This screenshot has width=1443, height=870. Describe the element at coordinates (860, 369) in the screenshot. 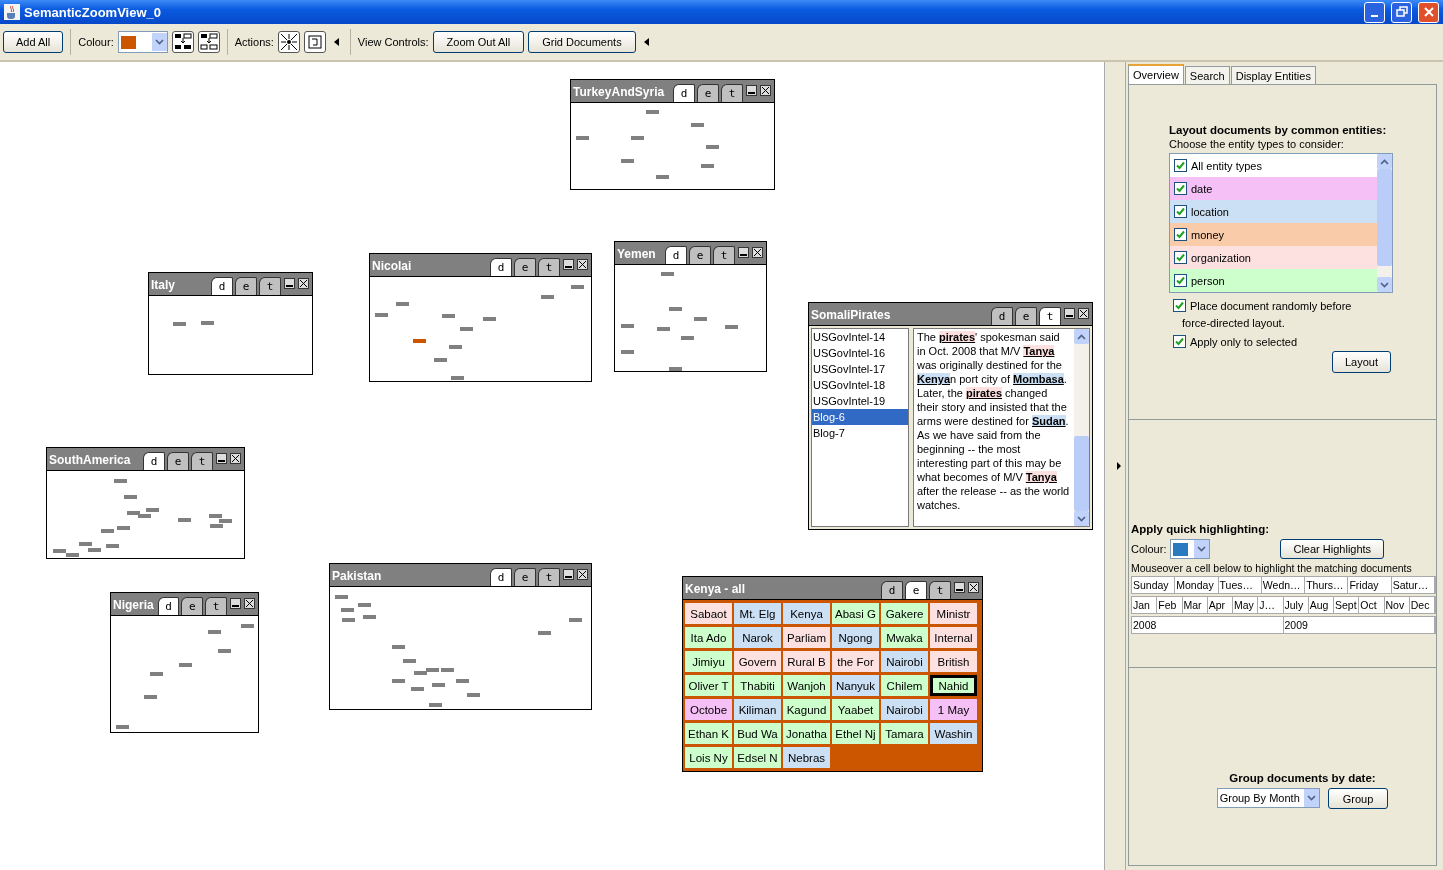

I see `document-list-item: USGovIntel-17` at that location.